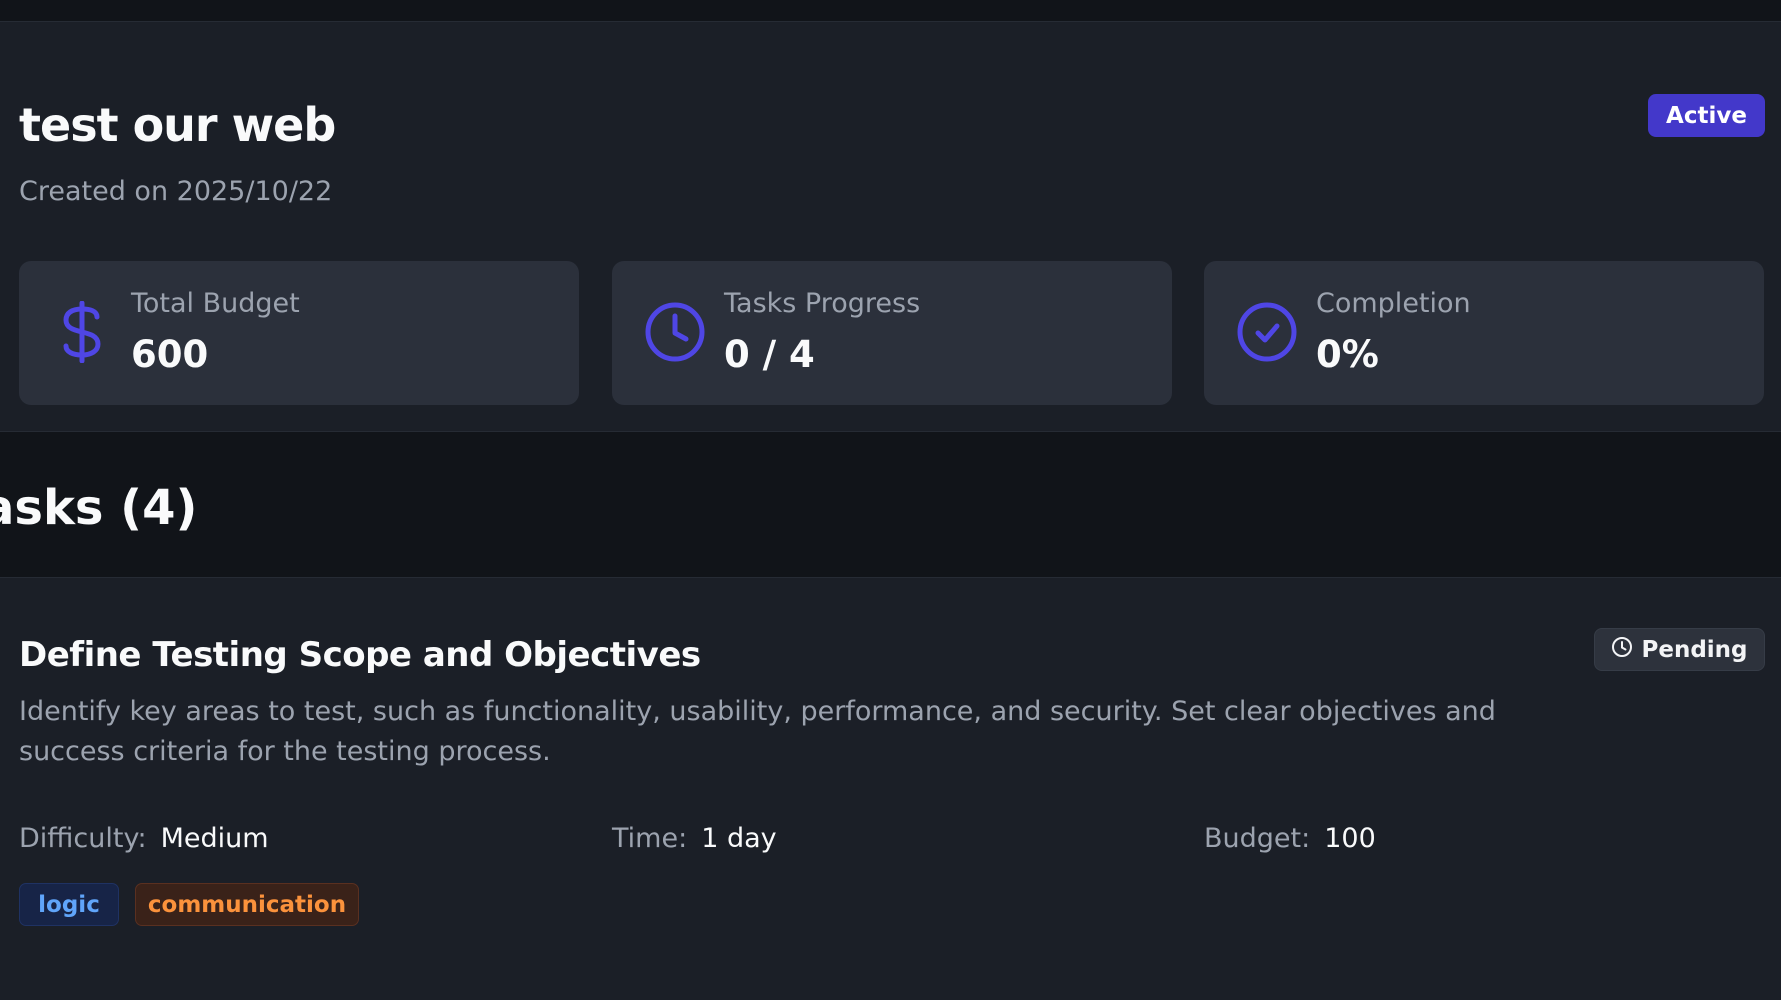 This screenshot has height=1000, width=1781. What do you see at coordinates (1706, 115) in the screenshot?
I see `status-badge: Active` at bounding box center [1706, 115].